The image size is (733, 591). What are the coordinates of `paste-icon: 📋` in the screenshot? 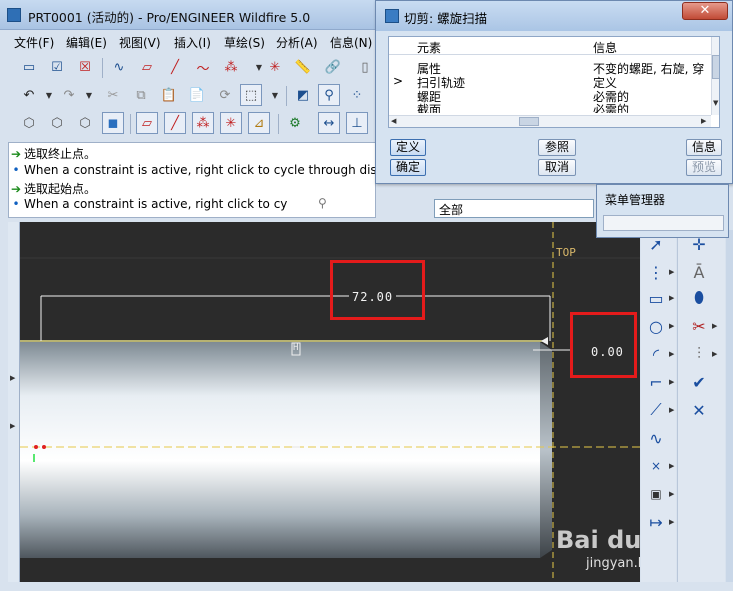 It's located at (169, 95).